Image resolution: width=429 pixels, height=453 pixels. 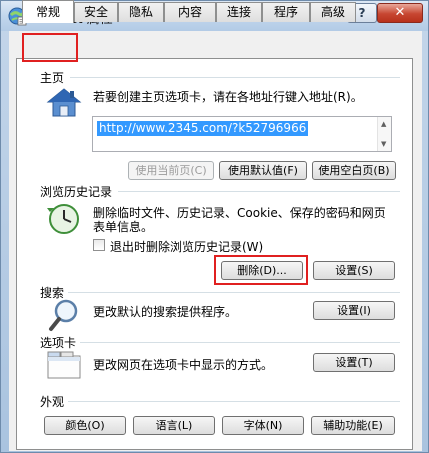 I want to click on homepage-url-input: http://www.2345.com/?k52796966 ▲ ▼, so click(x=242, y=134).